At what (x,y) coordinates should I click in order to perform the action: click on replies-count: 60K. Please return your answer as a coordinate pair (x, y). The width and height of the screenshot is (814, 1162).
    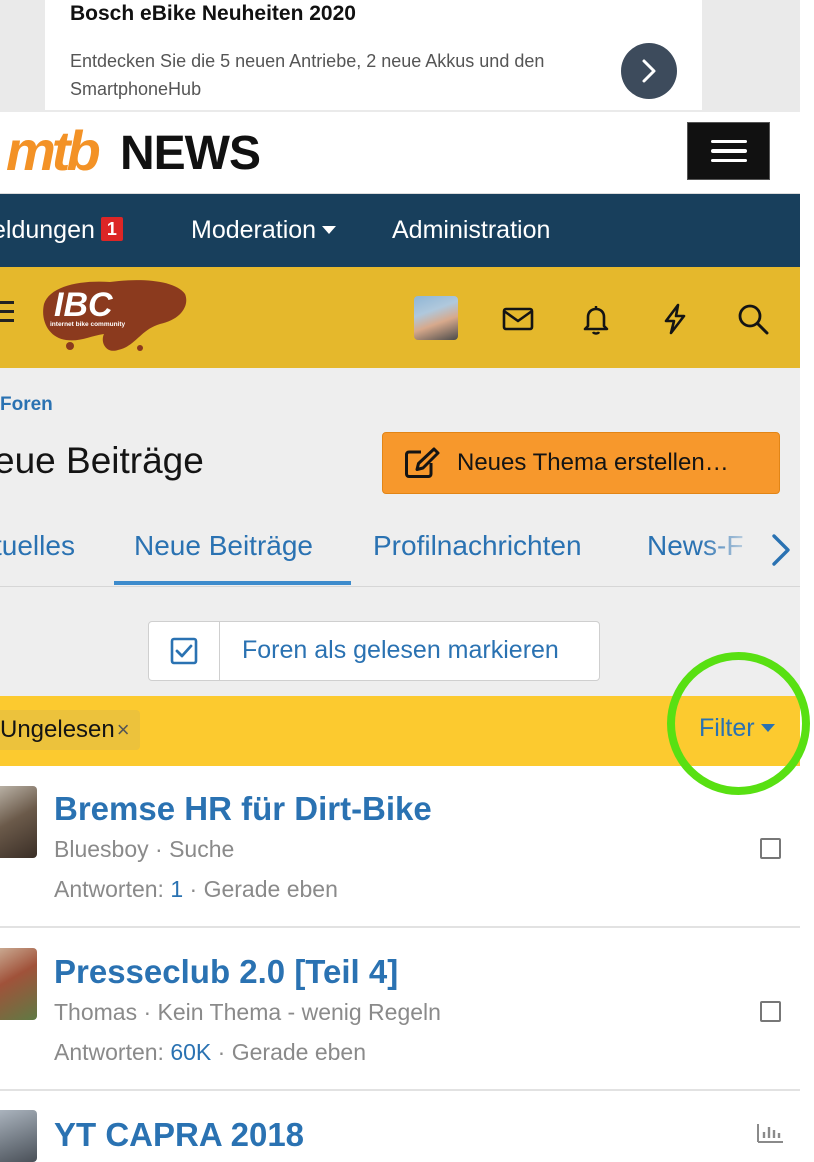
    Looking at the image, I should click on (190, 1052).